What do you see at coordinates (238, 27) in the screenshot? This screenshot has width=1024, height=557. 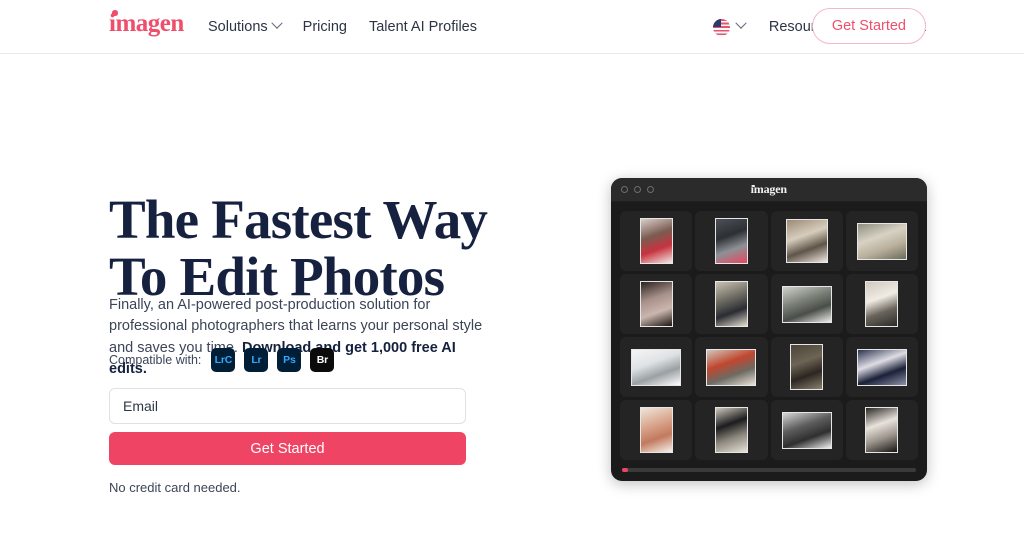 I see `nav-label-solutions: Solutions` at bounding box center [238, 27].